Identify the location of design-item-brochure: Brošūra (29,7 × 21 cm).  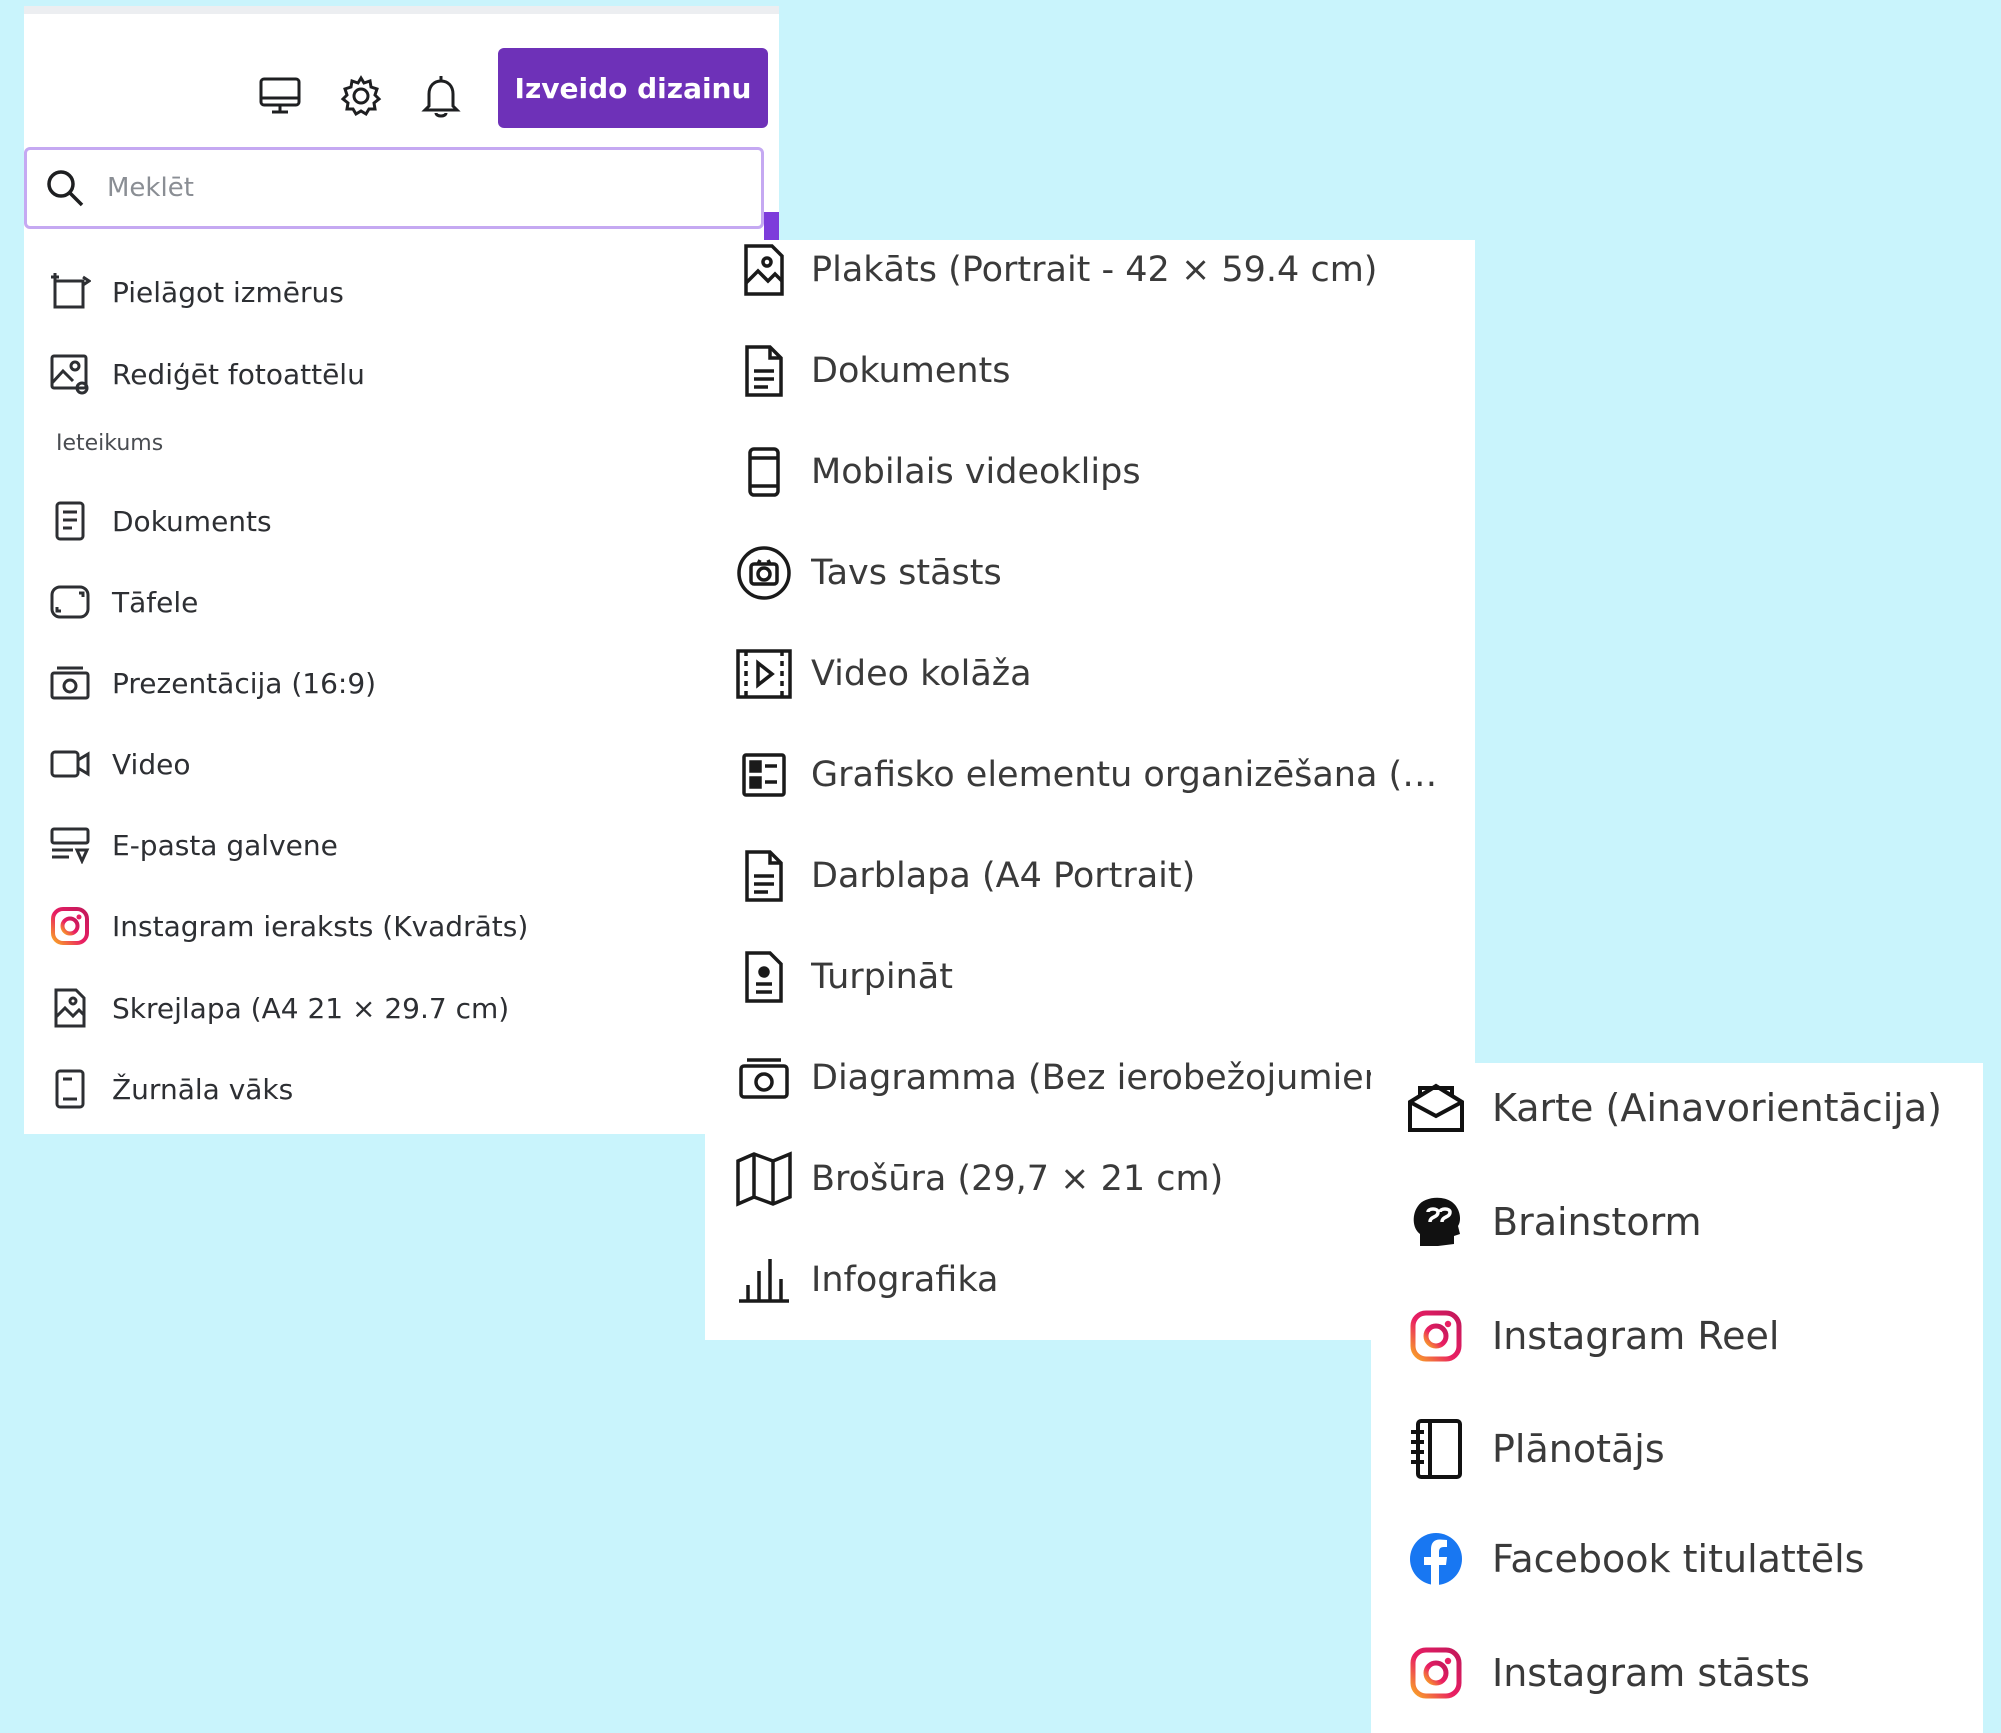
(1095, 1179).